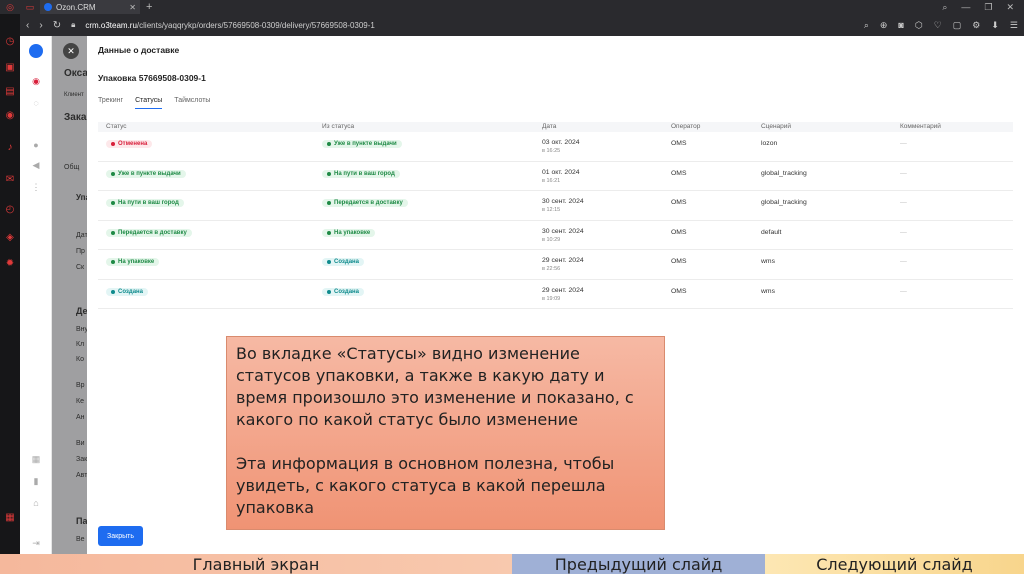  I want to click on scenario-cell: default, so click(771, 232).